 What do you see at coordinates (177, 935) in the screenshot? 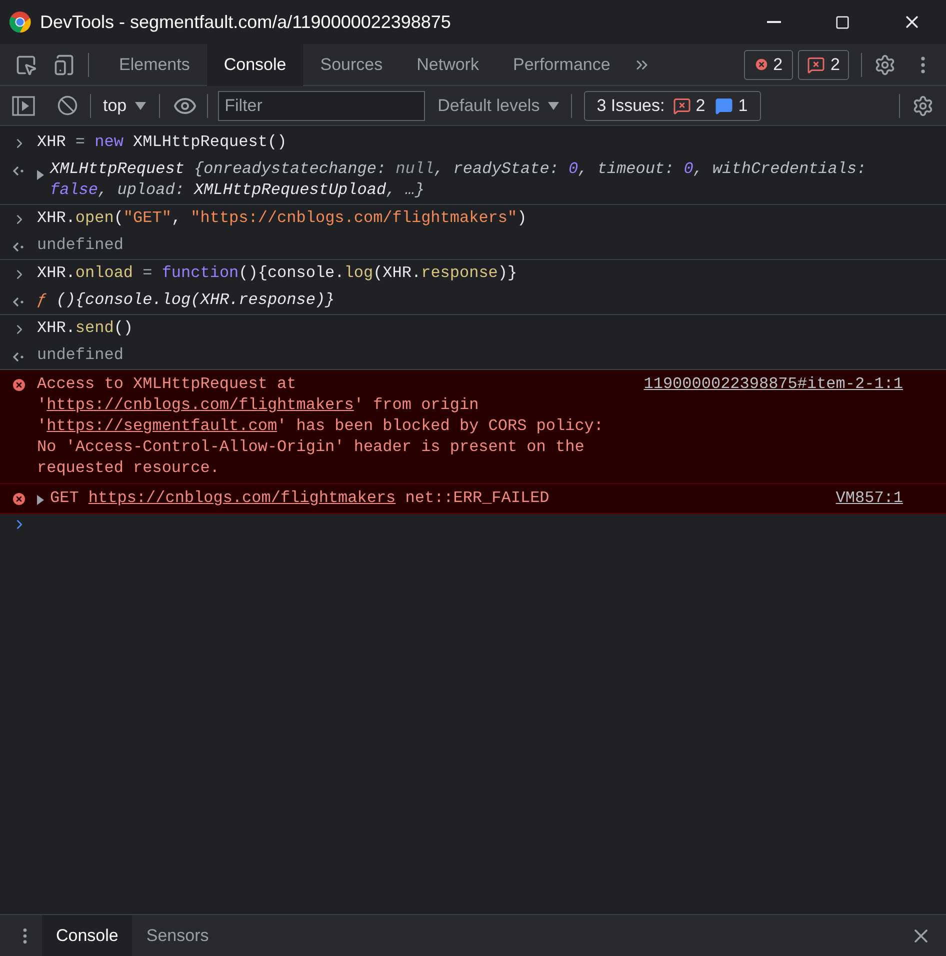
I see `drawer-tab: Sensors` at bounding box center [177, 935].